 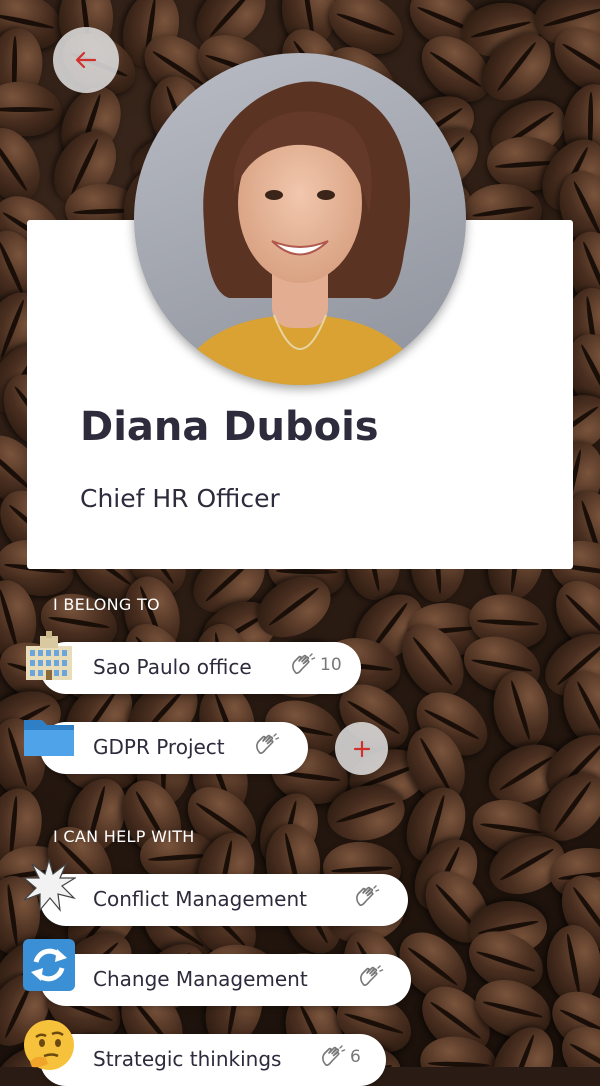 I want to click on plus-icon, so click(x=361, y=748).